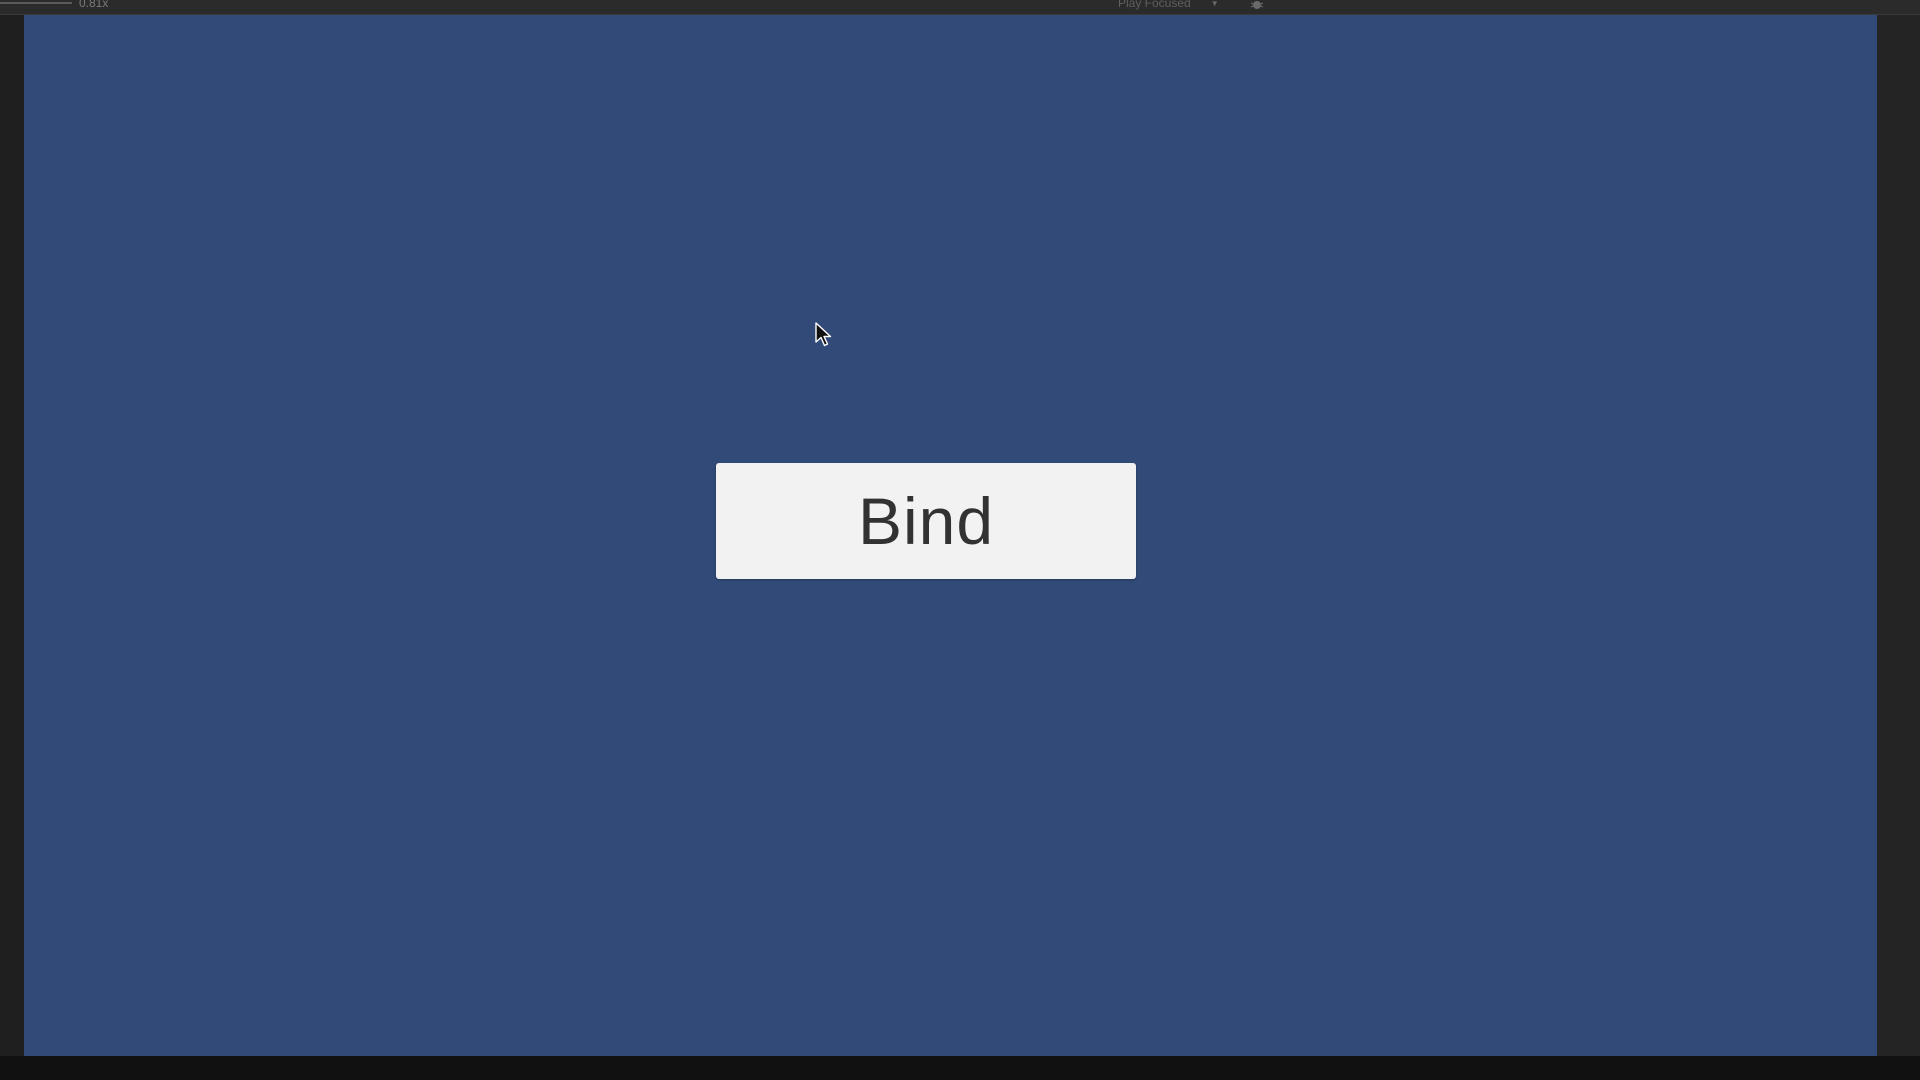 Image resolution: width=1920 pixels, height=1080 pixels. I want to click on game-view-toolbar: 0.81x Play Focused ▼, so click(960, 7).